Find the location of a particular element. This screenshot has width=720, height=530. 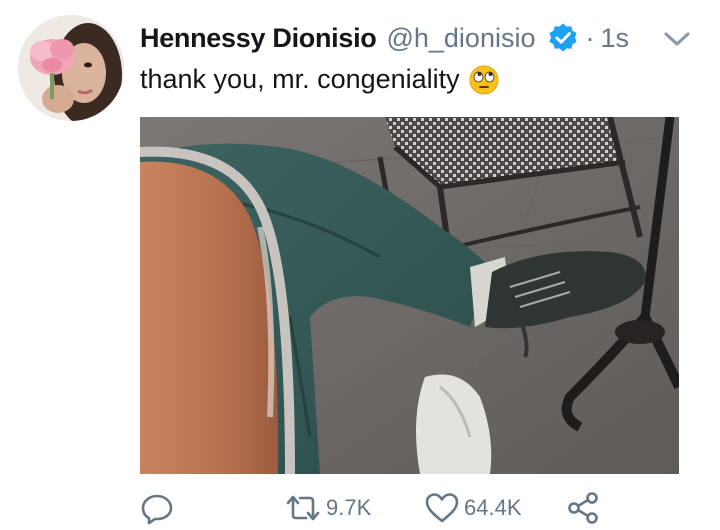

tweet-actions: 9.7K 64.4K is located at coordinates (360, 508).